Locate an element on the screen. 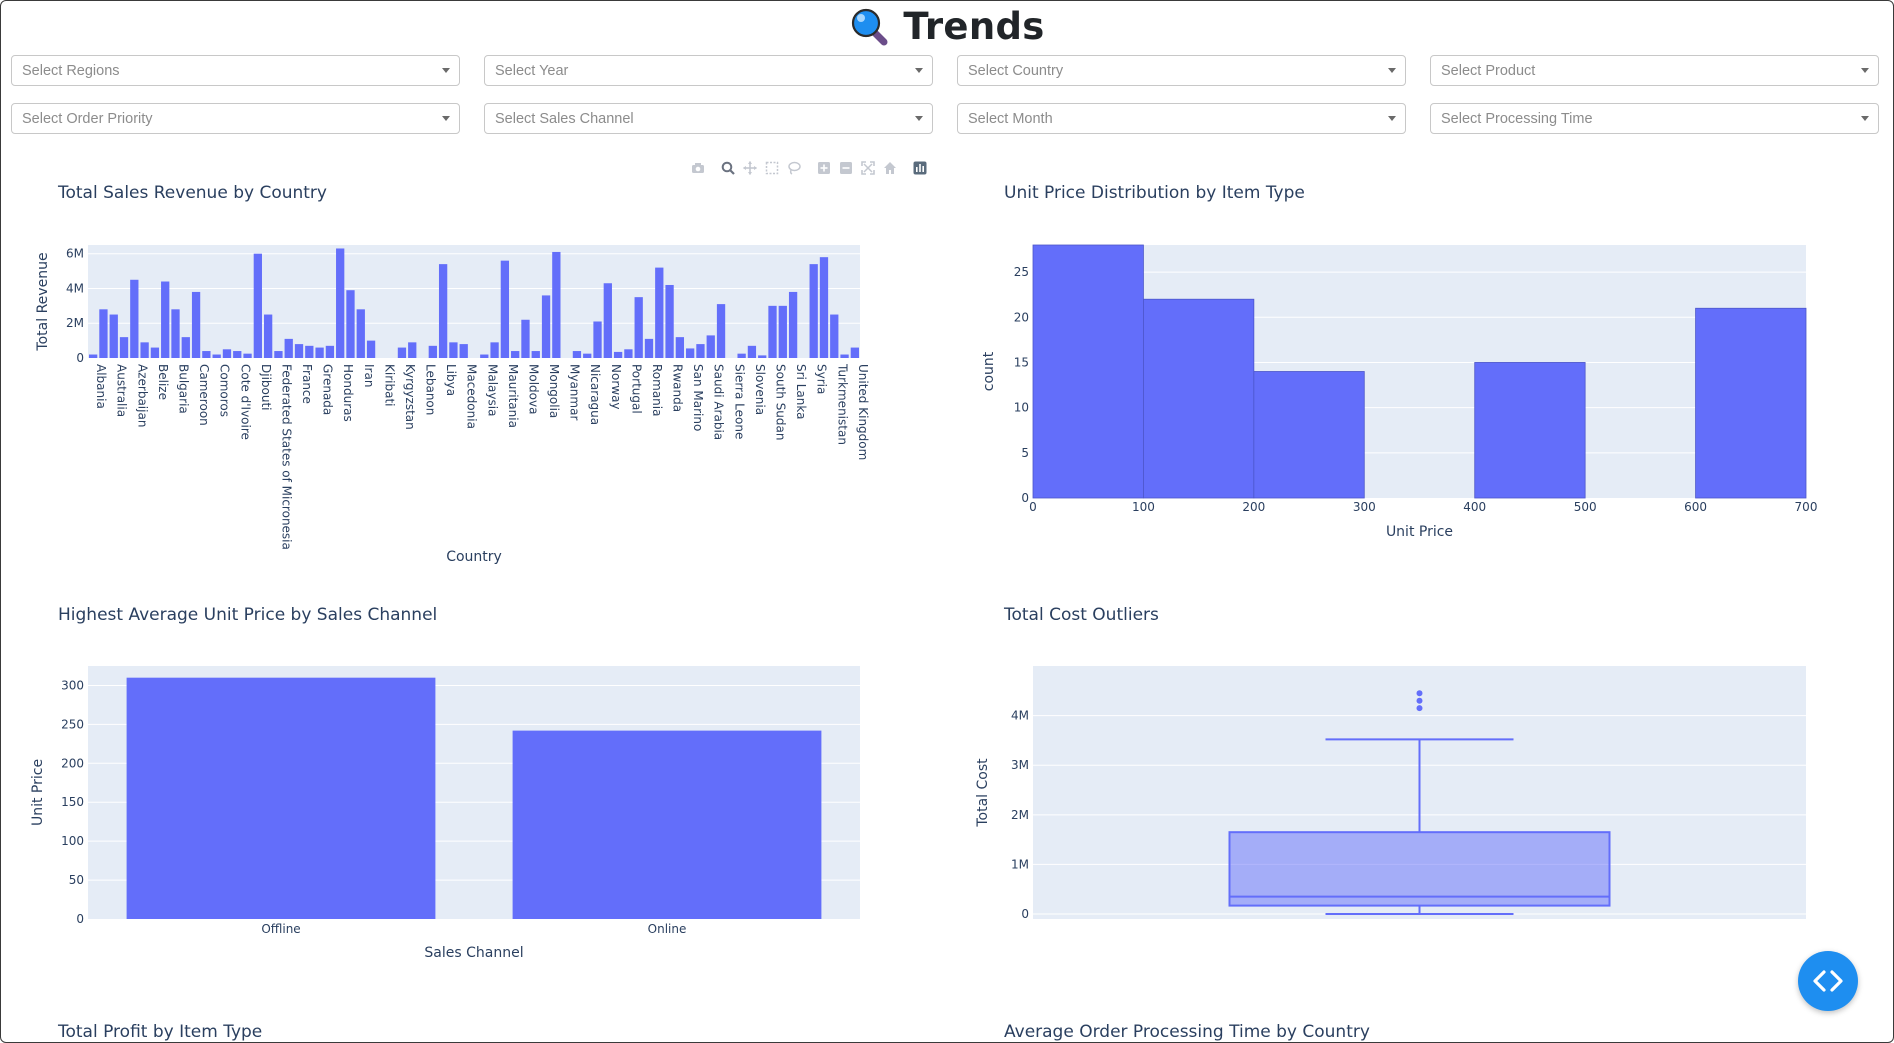 The height and width of the screenshot is (1043, 1894). x-tick-label: Belize is located at coordinates (163, 382).